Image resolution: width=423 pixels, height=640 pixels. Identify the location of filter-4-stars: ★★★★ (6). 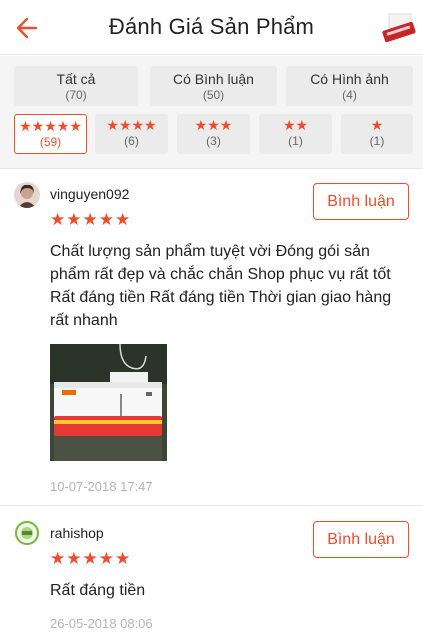
(131, 134).